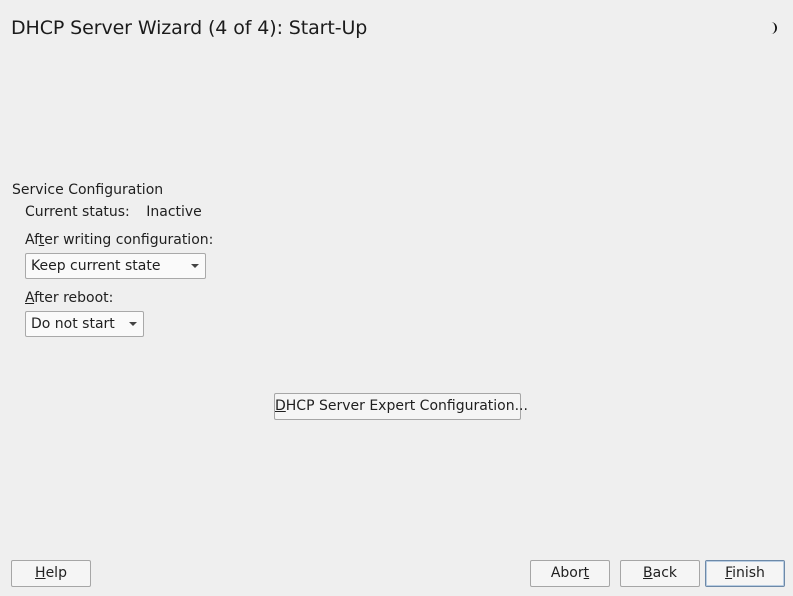 The width and height of the screenshot is (793, 596). Describe the element at coordinates (570, 573) in the screenshot. I see `abort-button: Abort` at that location.